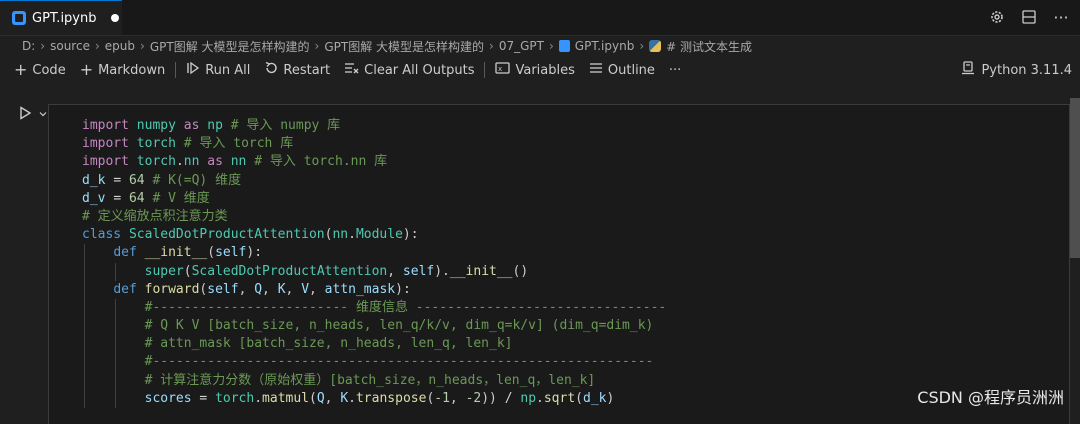 The height and width of the screenshot is (424, 1080). Describe the element at coordinates (968, 70) in the screenshot. I see `kernel-icon` at that location.